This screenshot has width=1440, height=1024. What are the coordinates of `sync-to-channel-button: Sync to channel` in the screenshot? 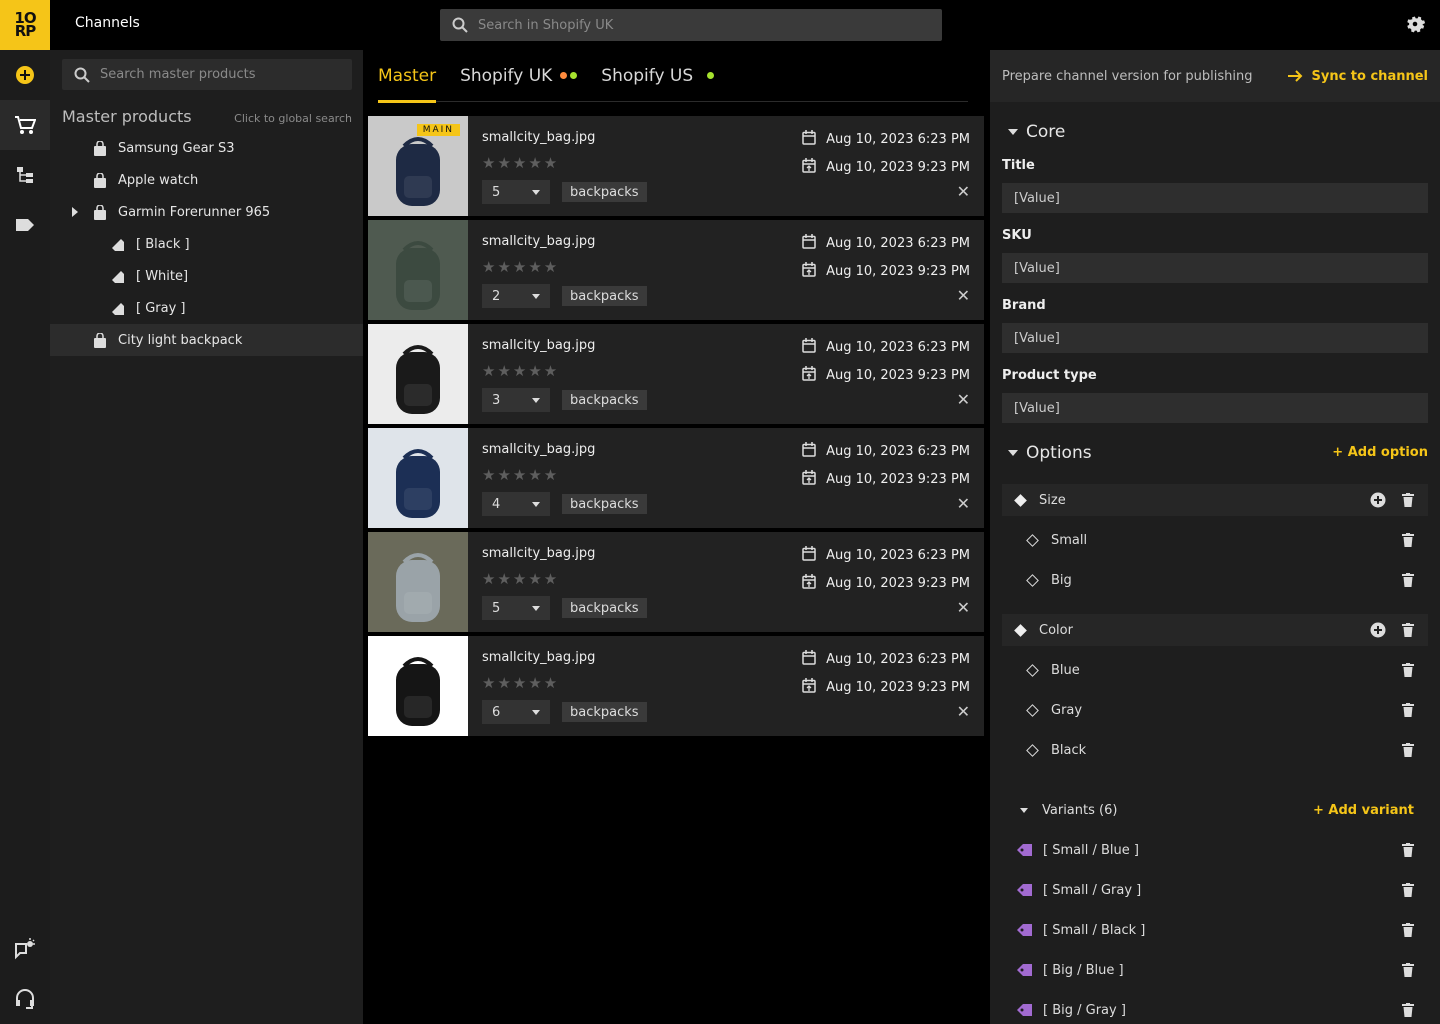 It's located at (1357, 76).